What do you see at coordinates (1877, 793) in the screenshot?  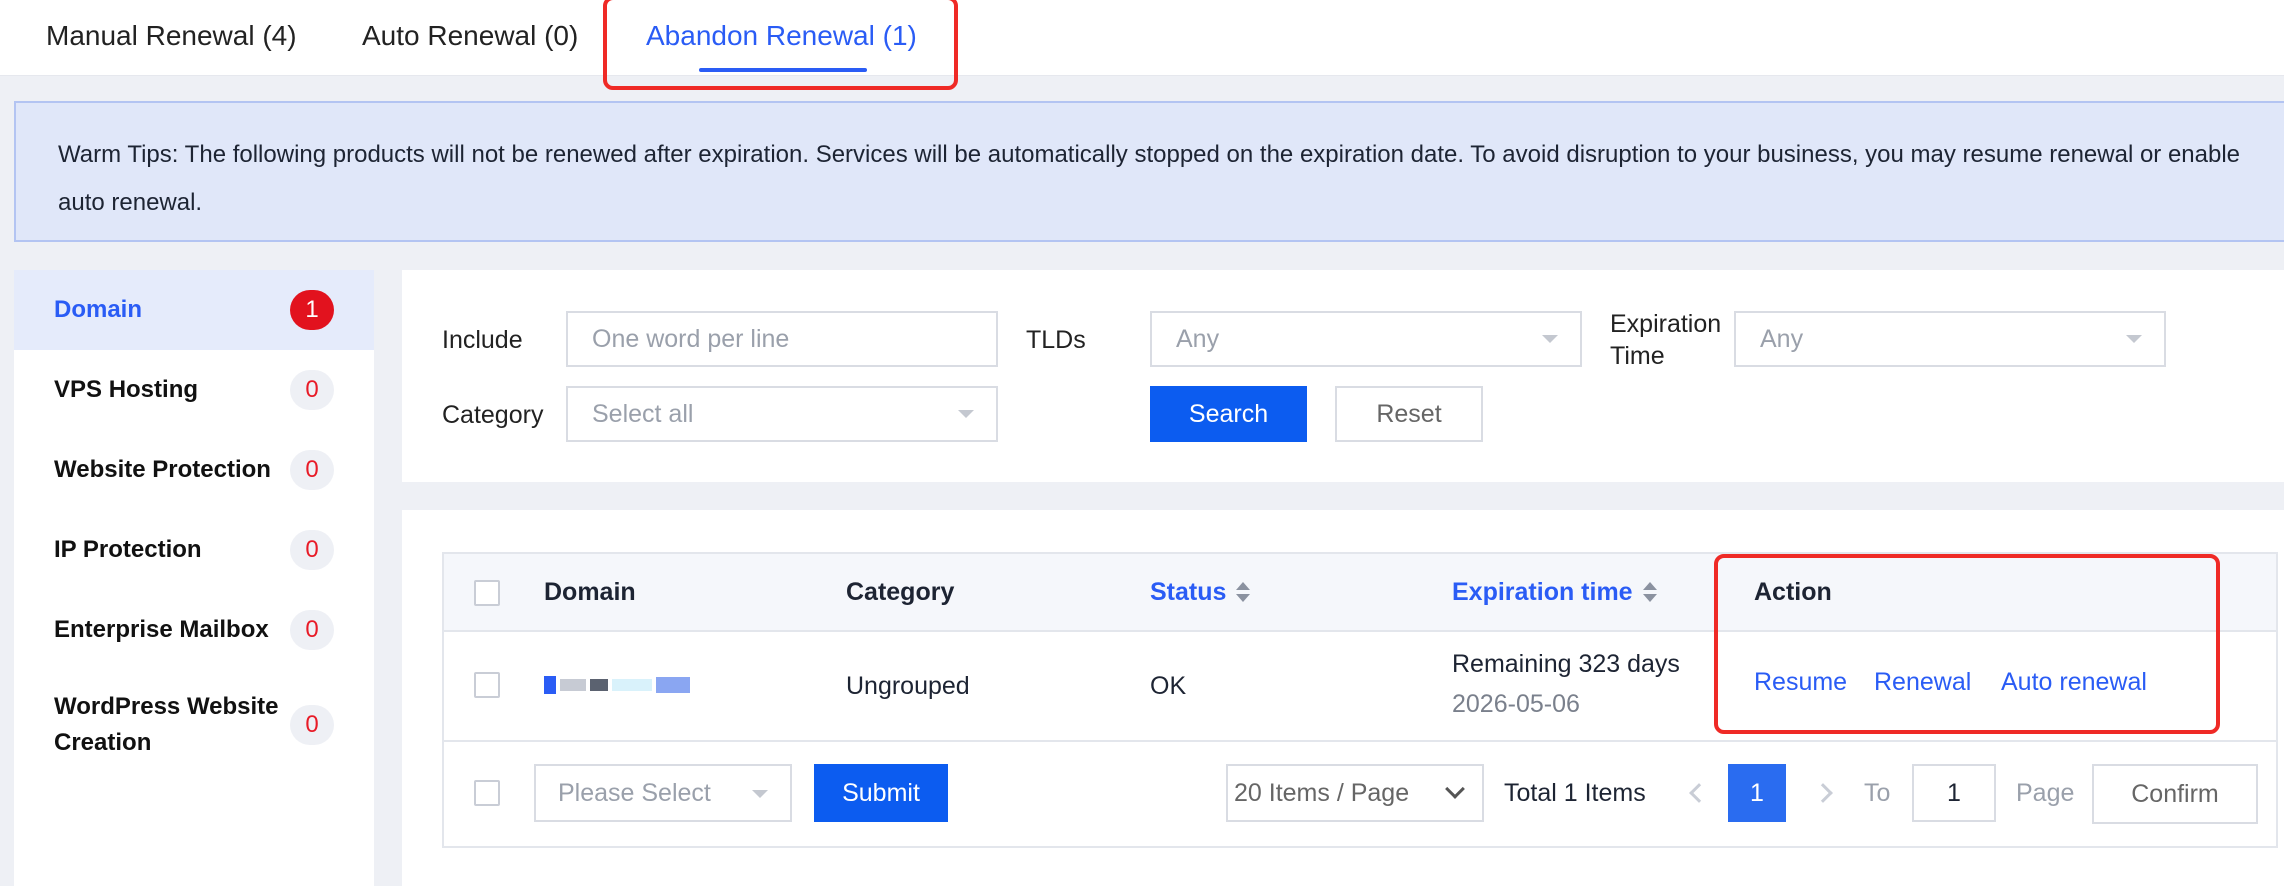 I see `goto-to-label: To` at bounding box center [1877, 793].